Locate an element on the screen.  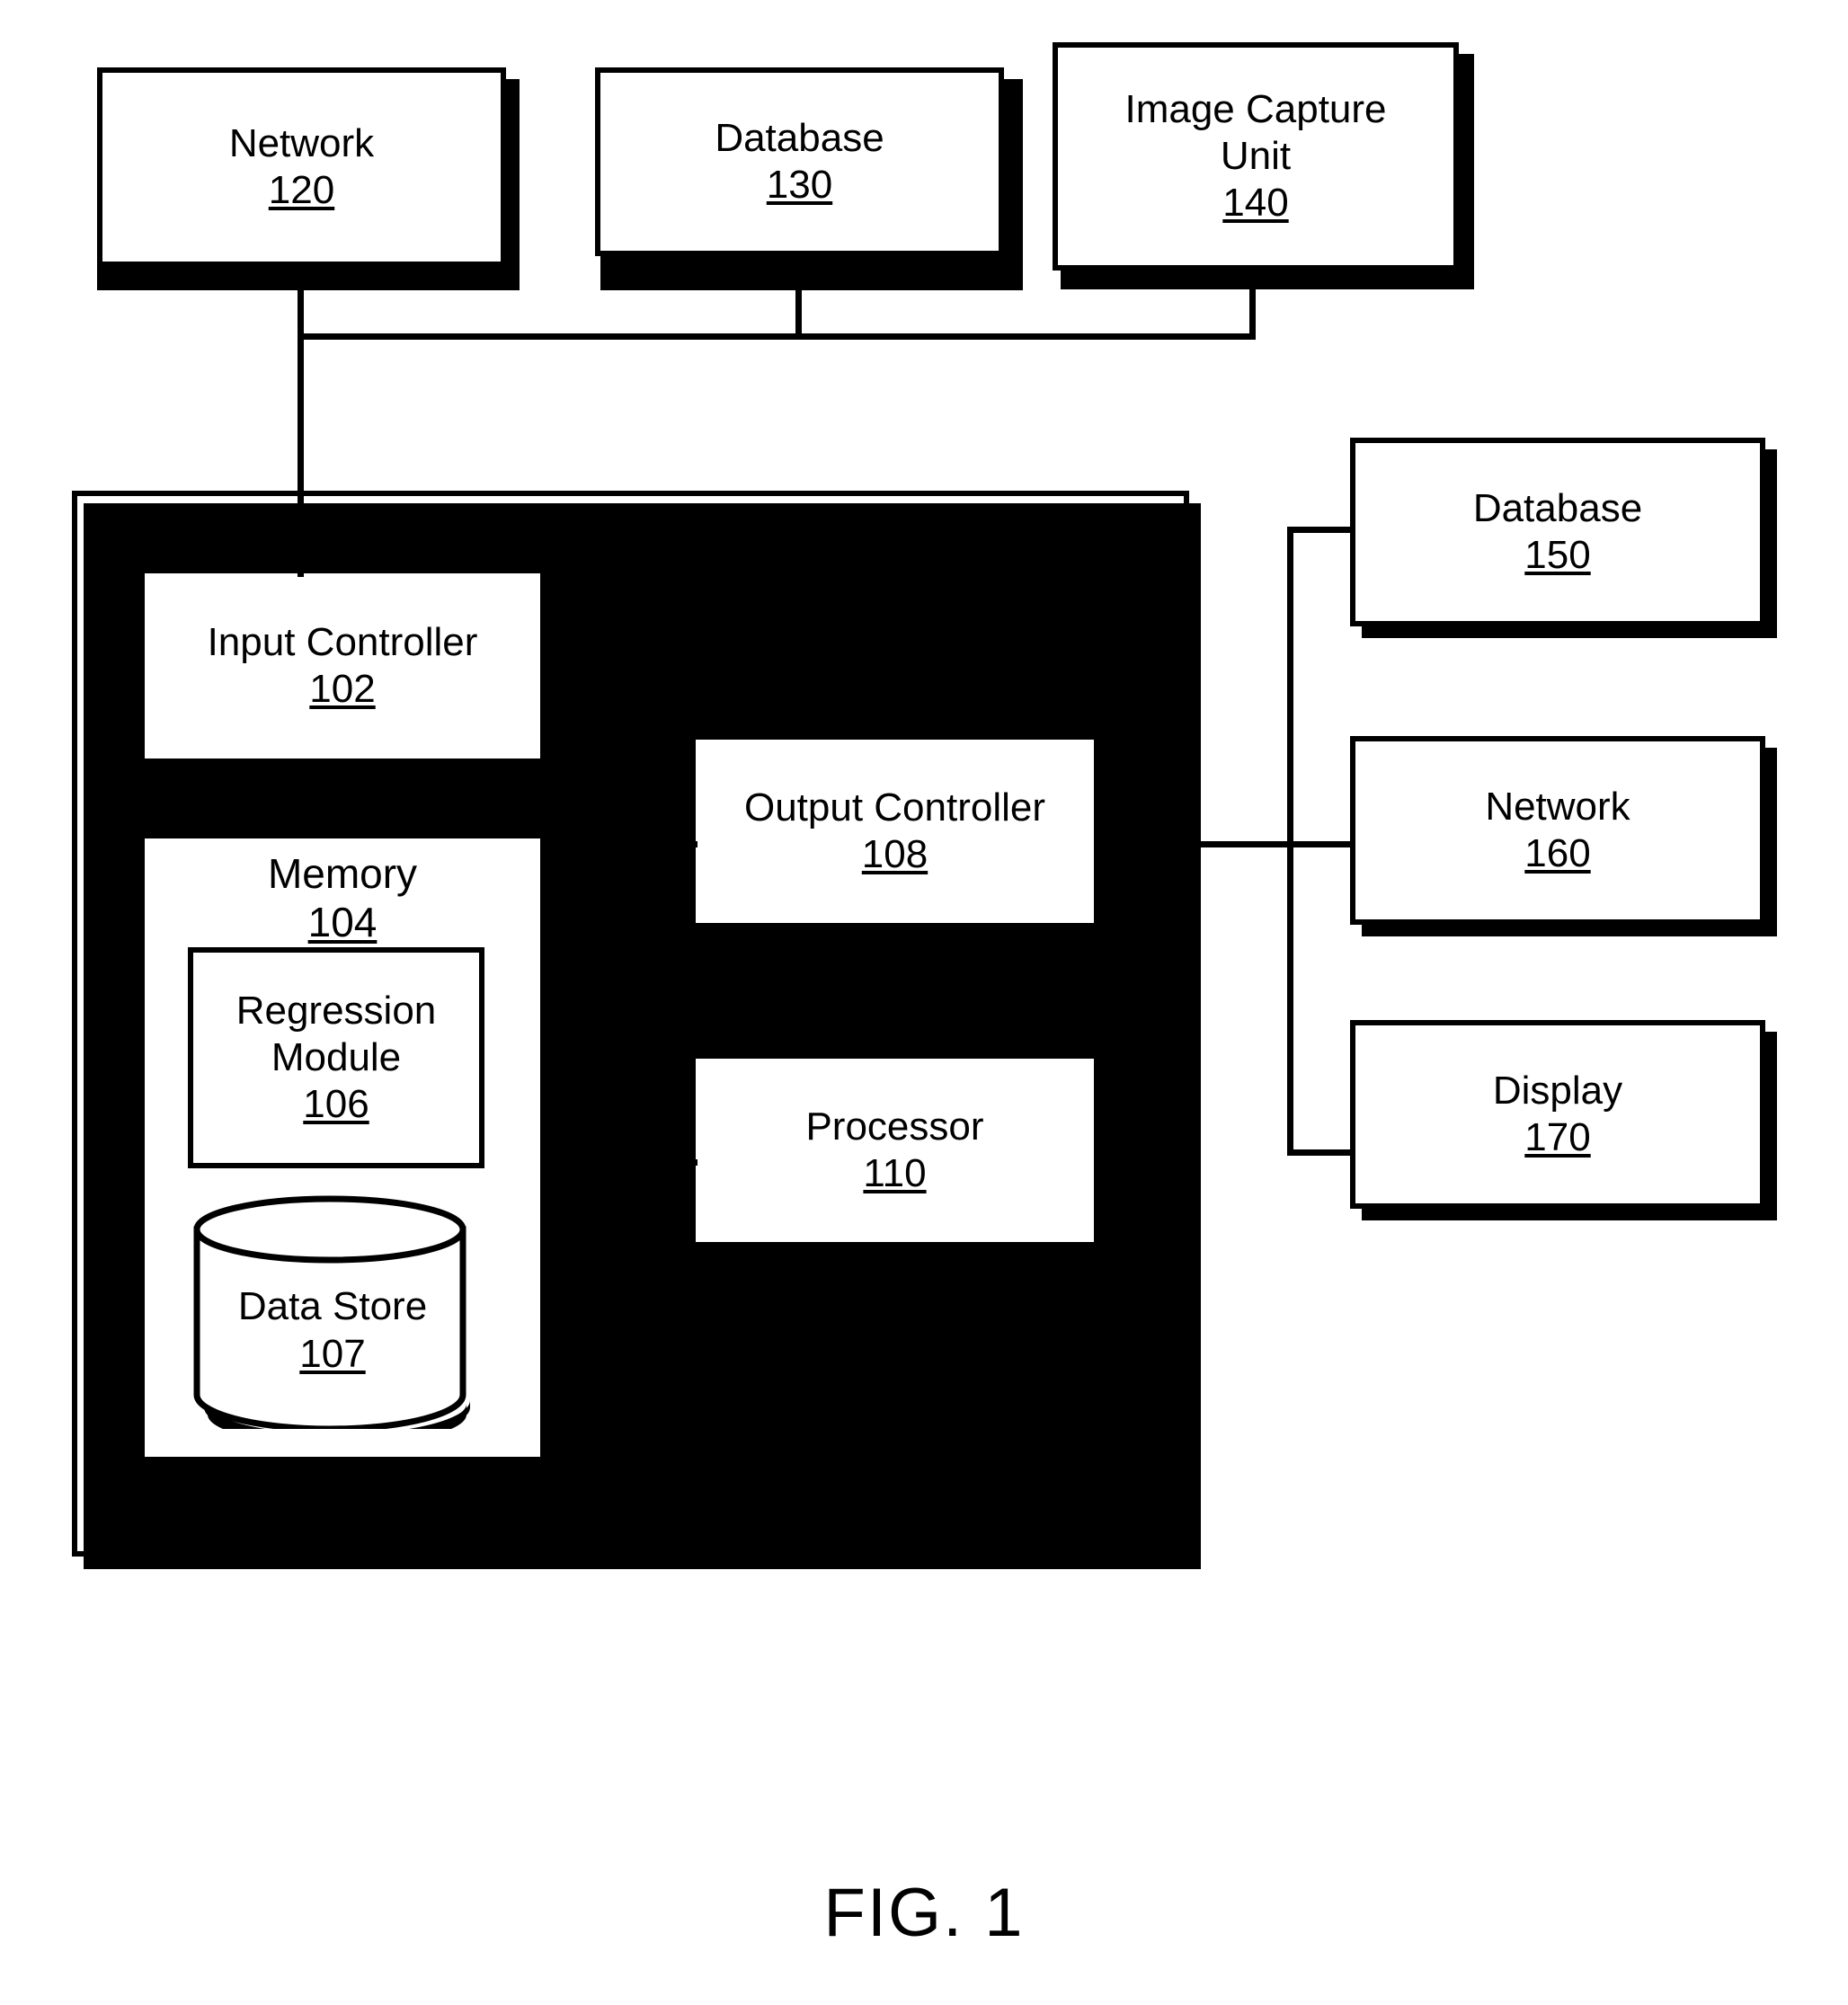
node-input-controller-102-ref: 102 is located at coordinates (342, 689).